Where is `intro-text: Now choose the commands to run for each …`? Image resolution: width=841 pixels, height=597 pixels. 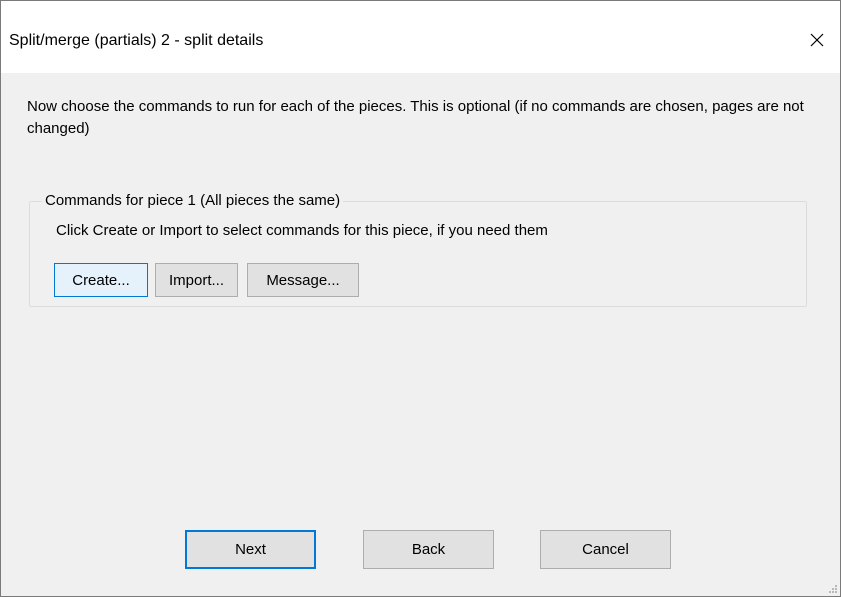 intro-text: Now choose the commands to run for each … is located at coordinates (415, 117).